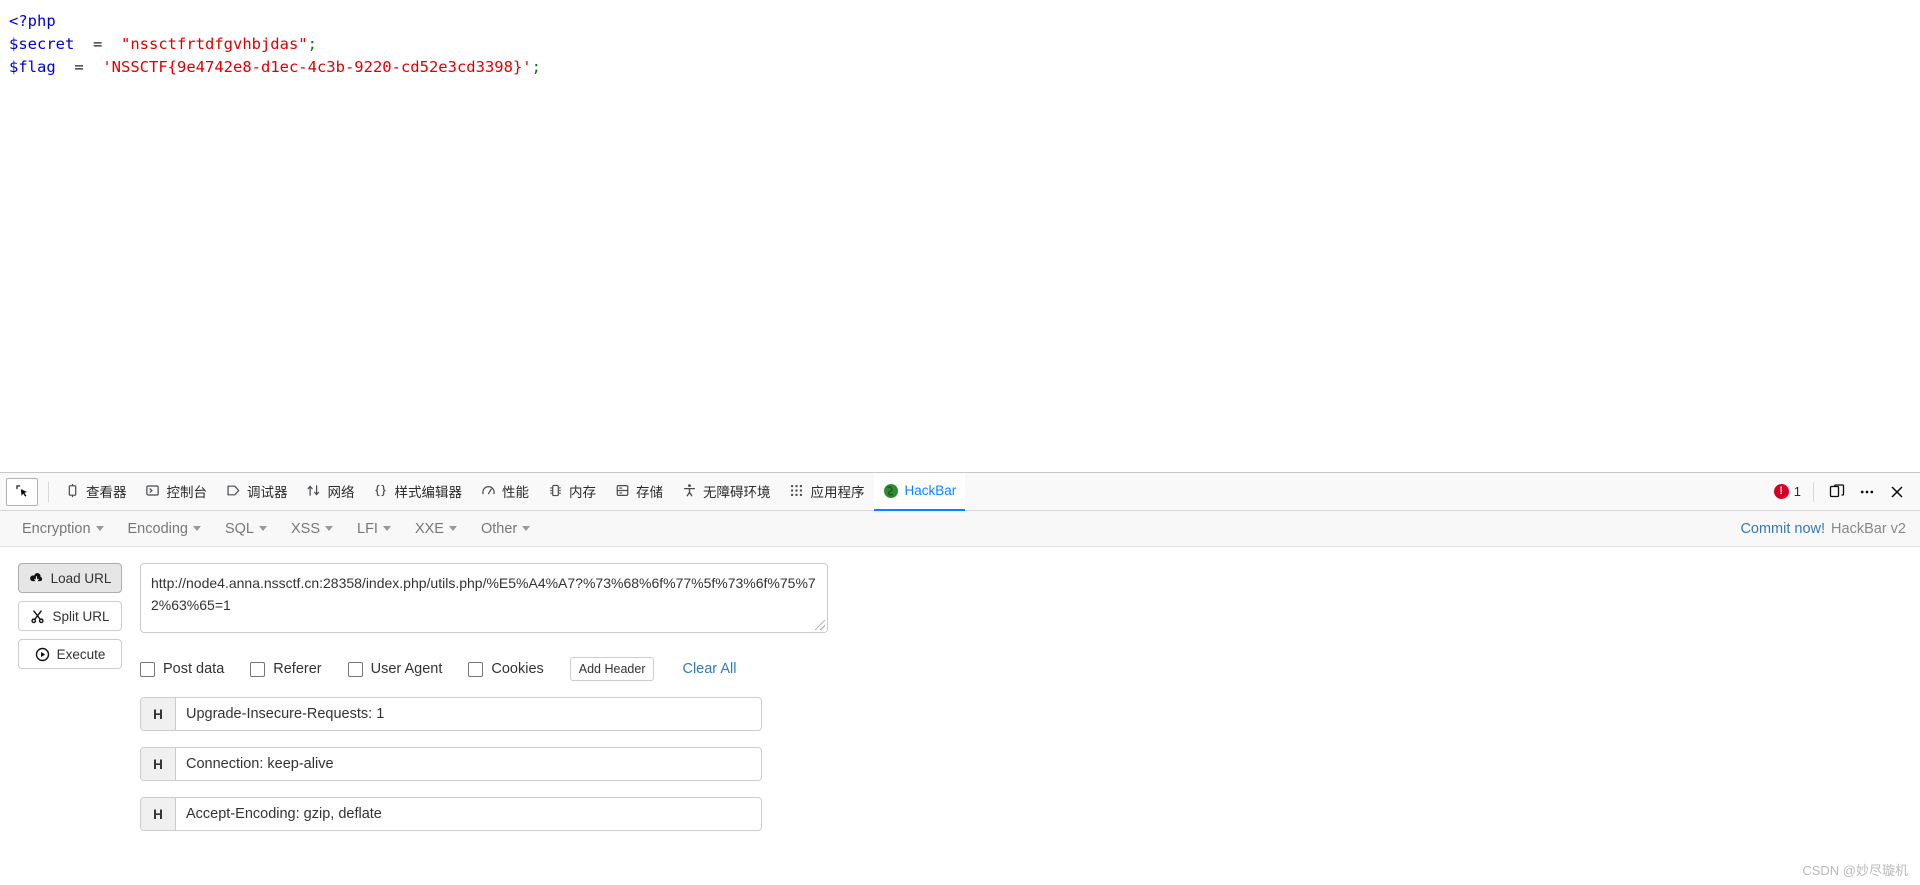 This screenshot has width=1920, height=885. I want to click on devtools-tab-inspector: 查看器, so click(95, 492).